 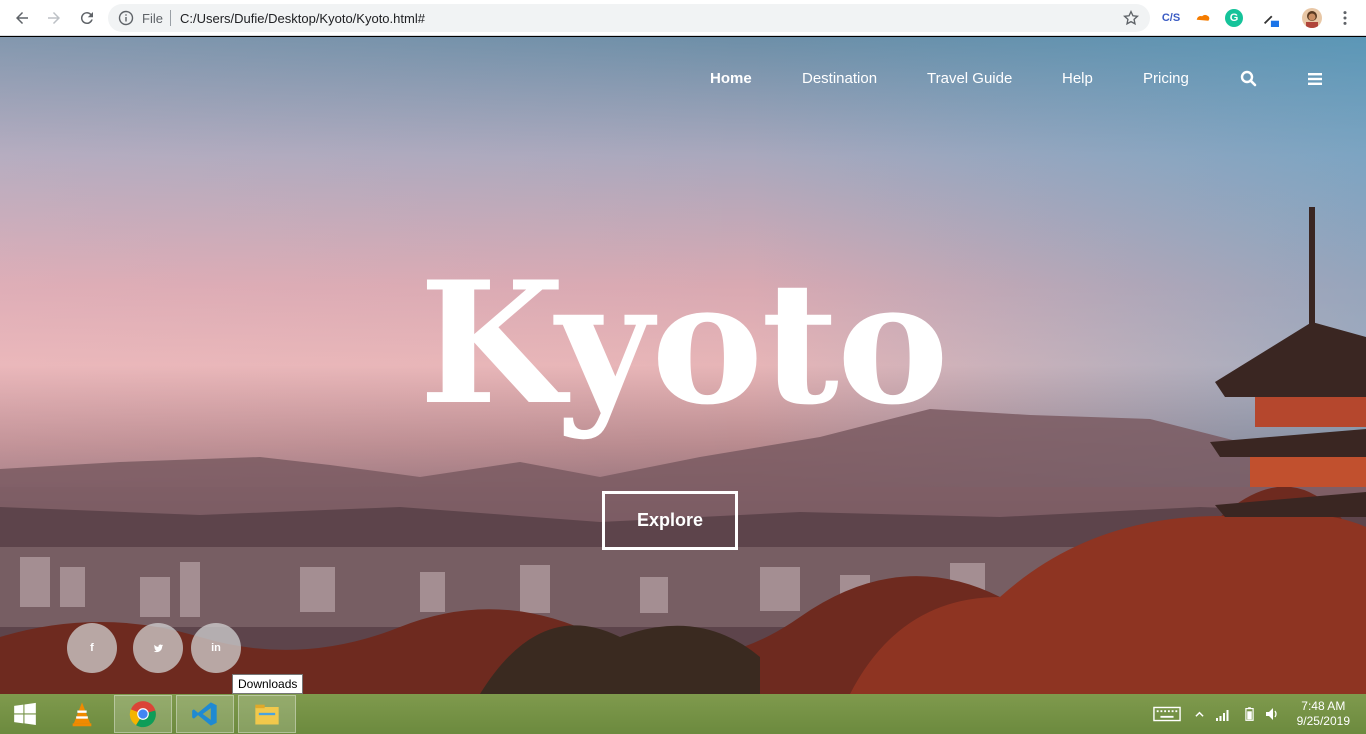 What do you see at coordinates (1315, 79) in the screenshot?
I see `hamburger-menu-icon` at bounding box center [1315, 79].